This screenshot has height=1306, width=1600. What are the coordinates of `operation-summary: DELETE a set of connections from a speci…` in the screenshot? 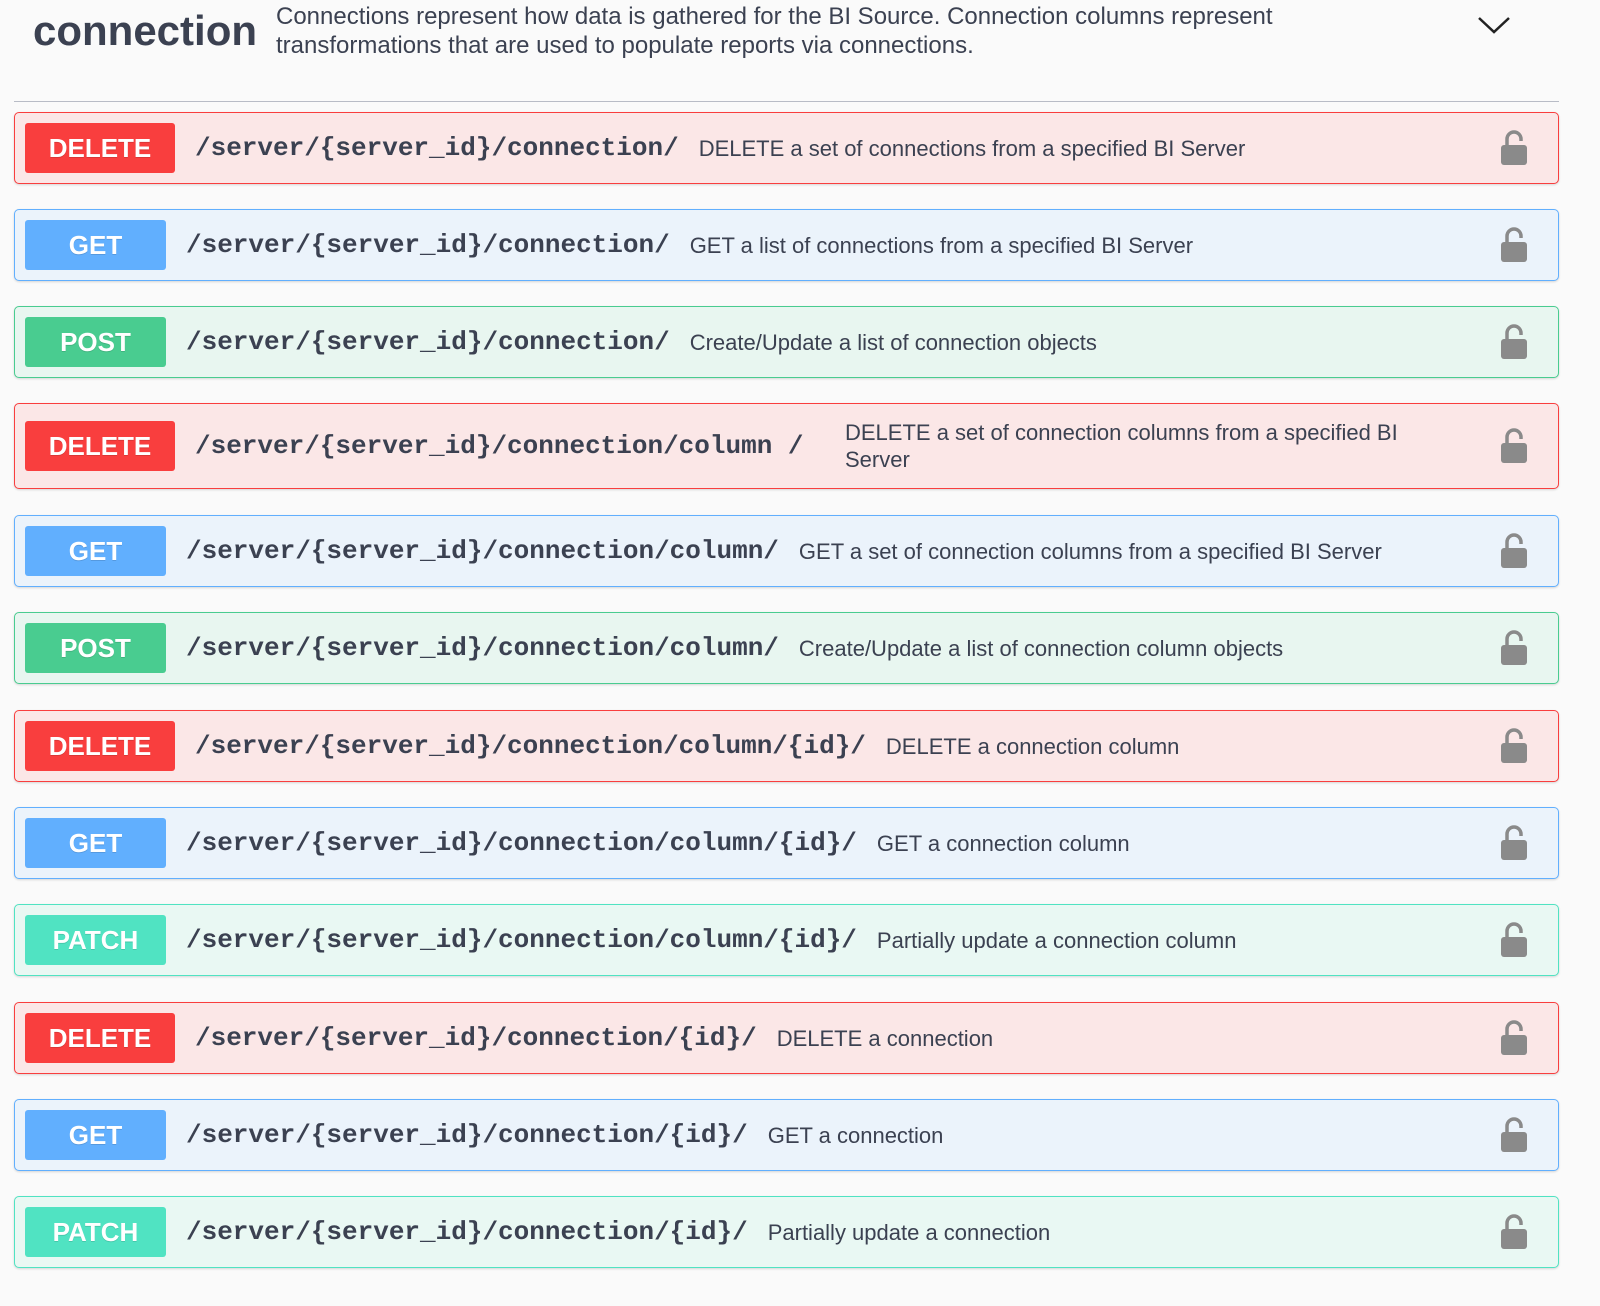 It's located at (972, 148).